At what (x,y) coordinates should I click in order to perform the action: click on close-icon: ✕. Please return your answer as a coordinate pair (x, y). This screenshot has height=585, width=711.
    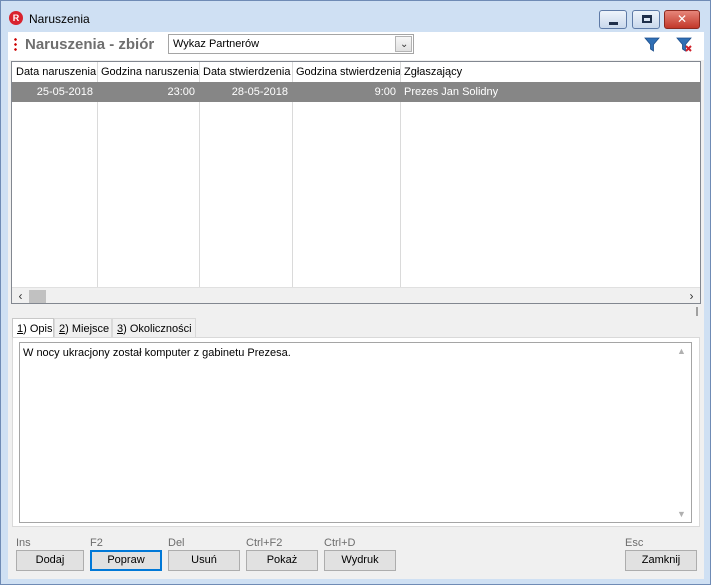
    Looking at the image, I should click on (682, 19).